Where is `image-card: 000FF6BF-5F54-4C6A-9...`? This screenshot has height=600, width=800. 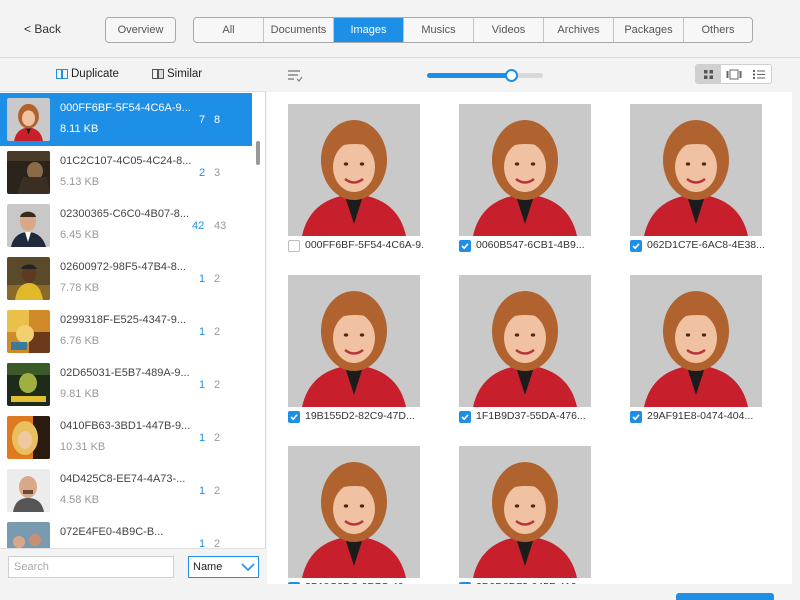
image-card: 000FF6BF-5F54-4C6A-9... is located at coordinates (355, 180).